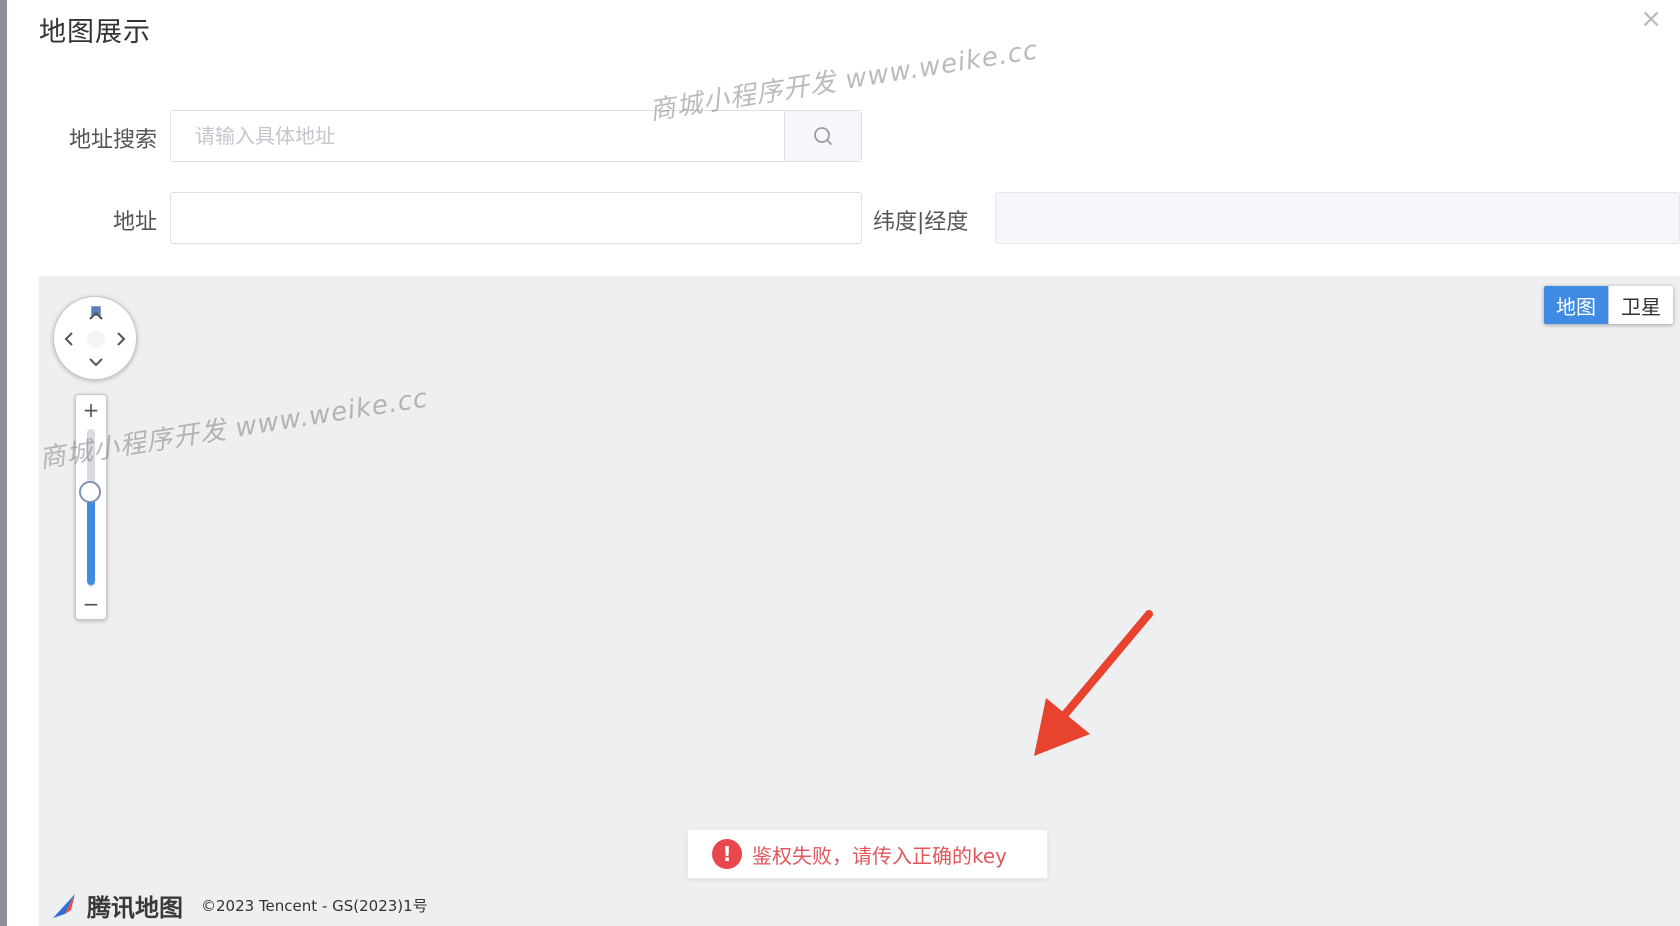 The width and height of the screenshot is (1680, 926). What do you see at coordinates (880, 855) in the screenshot?
I see `error-text: 鉴权失败，请传入正确的key` at bounding box center [880, 855].